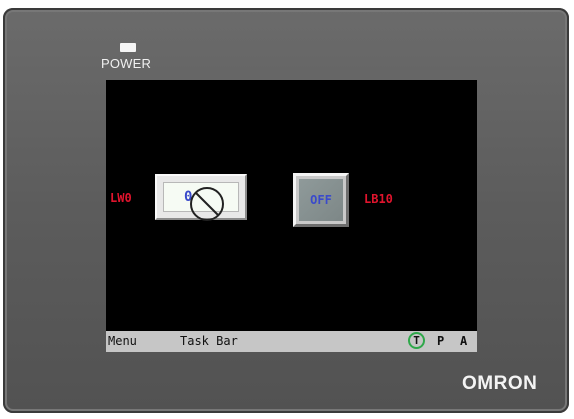  I want to click on task-bar: Menu Task Bar T P A, so click(291, 341).